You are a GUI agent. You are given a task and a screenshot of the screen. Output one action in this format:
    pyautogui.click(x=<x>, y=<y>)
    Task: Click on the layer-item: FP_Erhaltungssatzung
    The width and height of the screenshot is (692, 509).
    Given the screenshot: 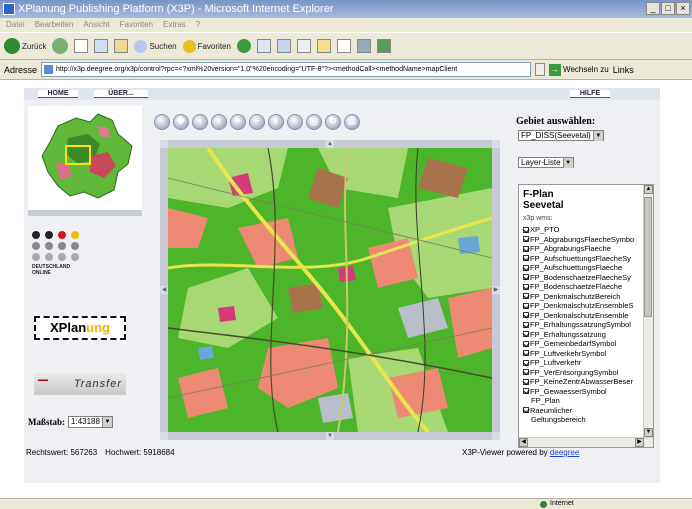 What is the action you would take?
    pyautogui.click(x=583, y=335)
    